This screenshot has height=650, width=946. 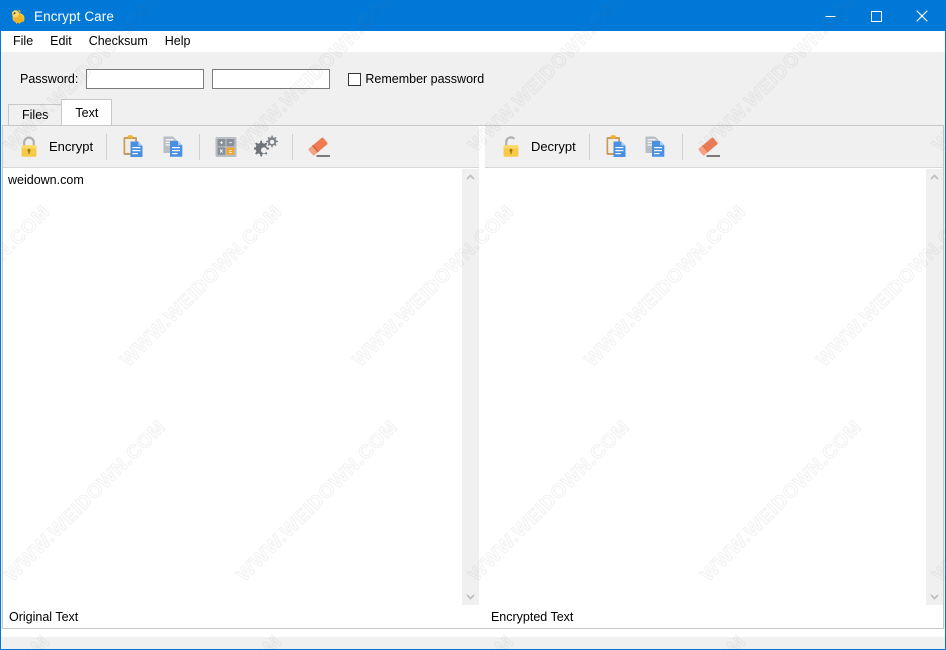 I want to click on maximize-button, so click(x=876, y=16).